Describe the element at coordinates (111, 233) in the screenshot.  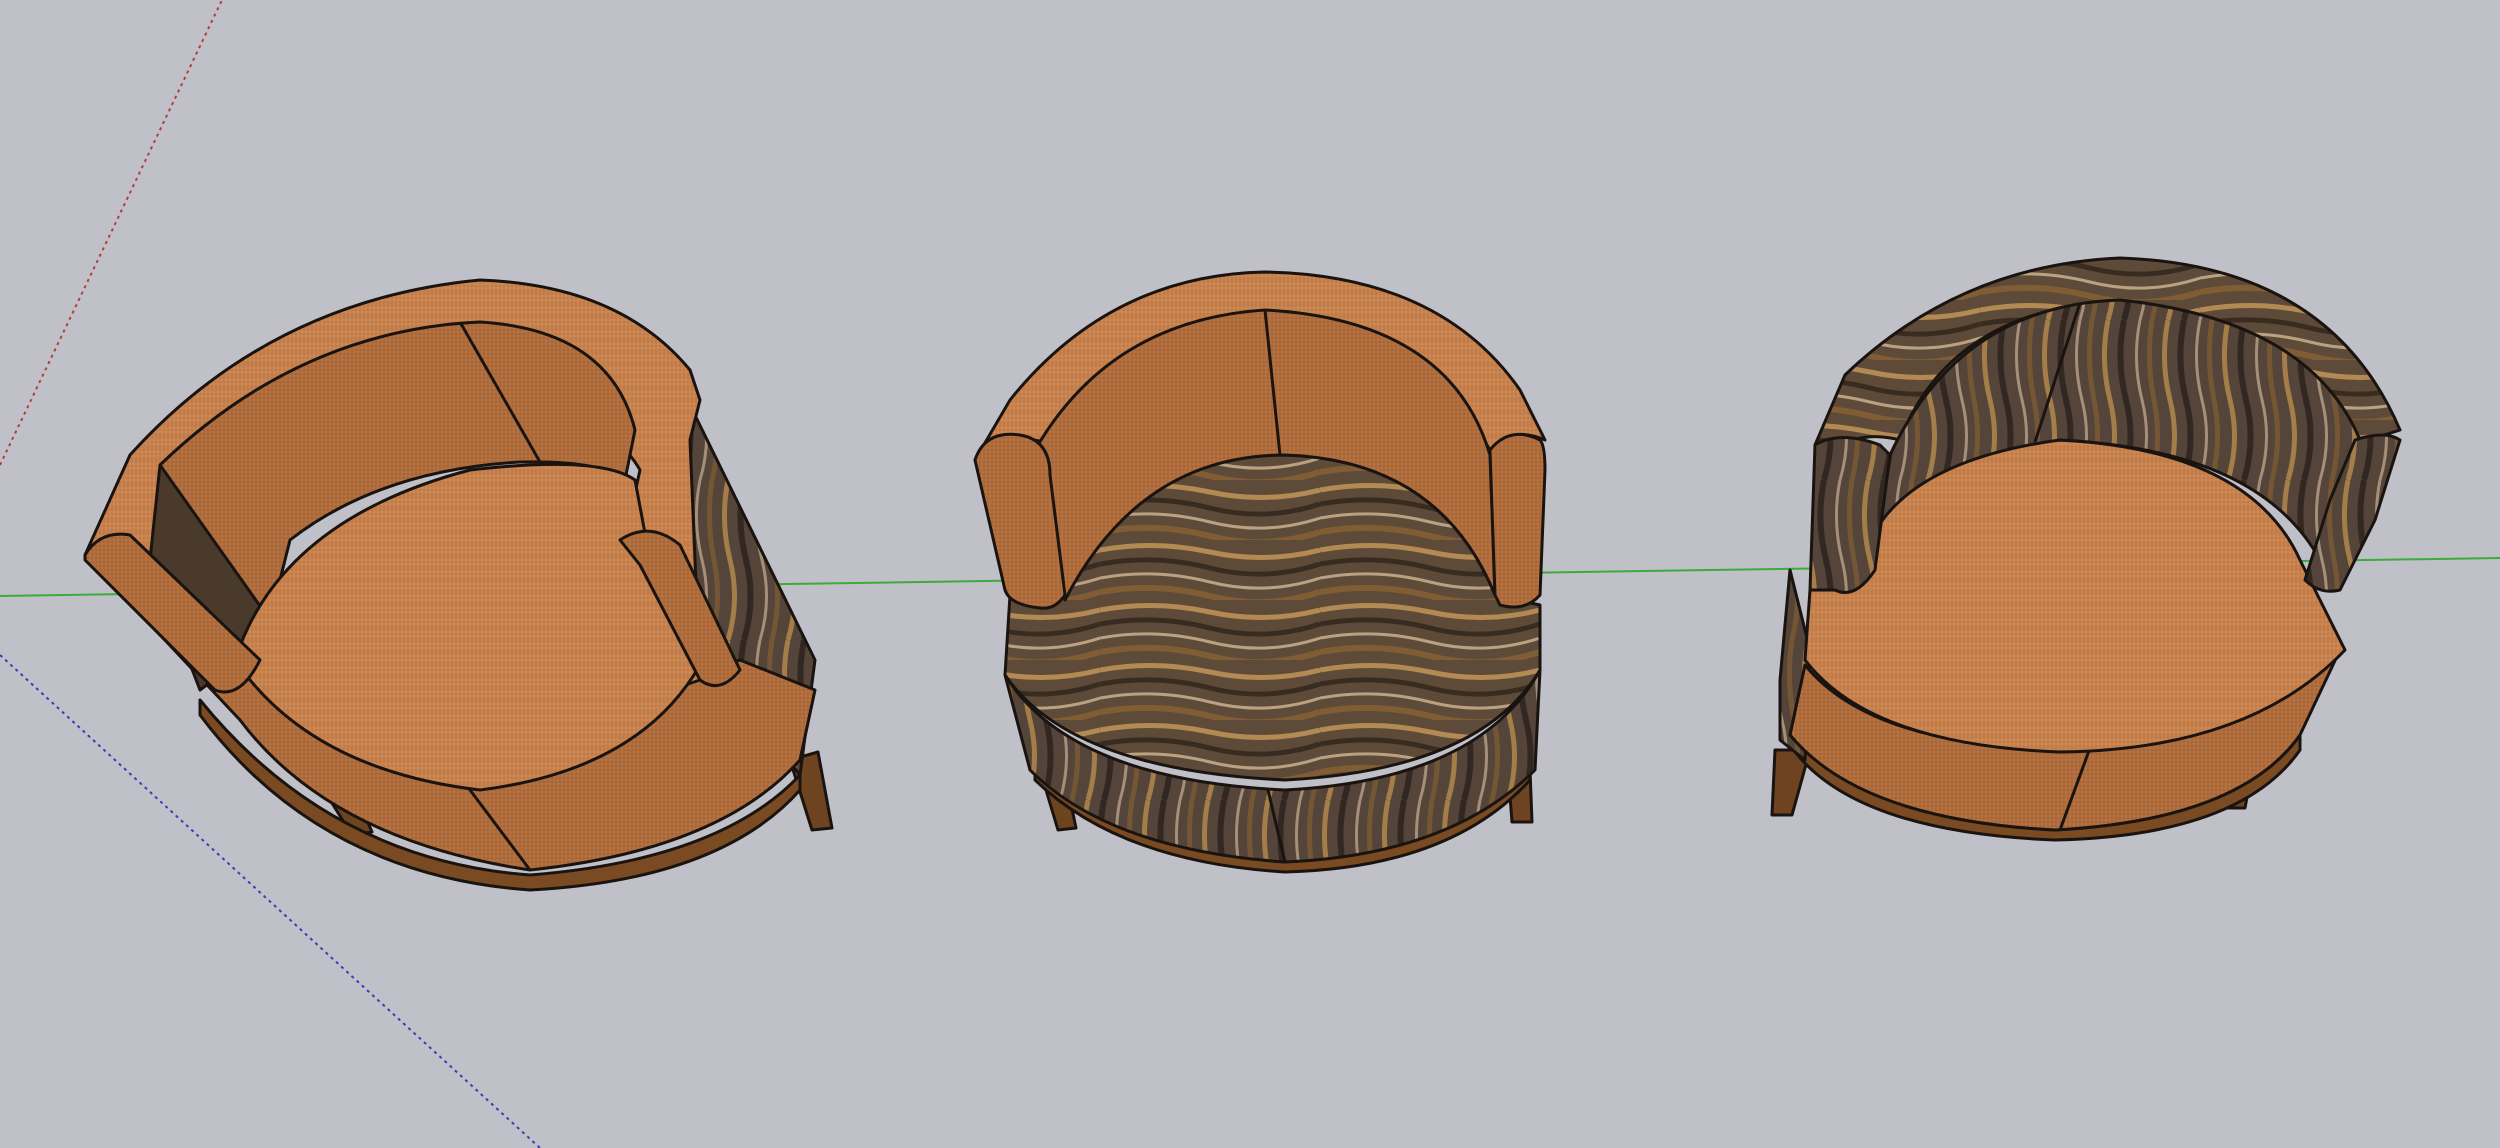
I see `red-axis` at that location.